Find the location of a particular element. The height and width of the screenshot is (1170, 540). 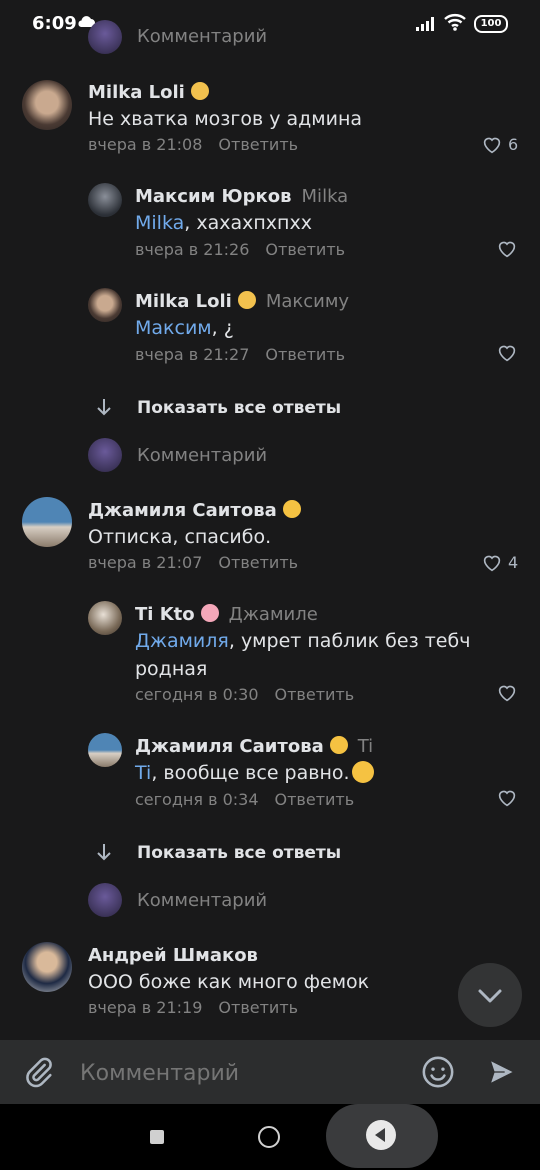

reply-meta: вчера в 21:26 Ответить is located at coordinates (240, 249).